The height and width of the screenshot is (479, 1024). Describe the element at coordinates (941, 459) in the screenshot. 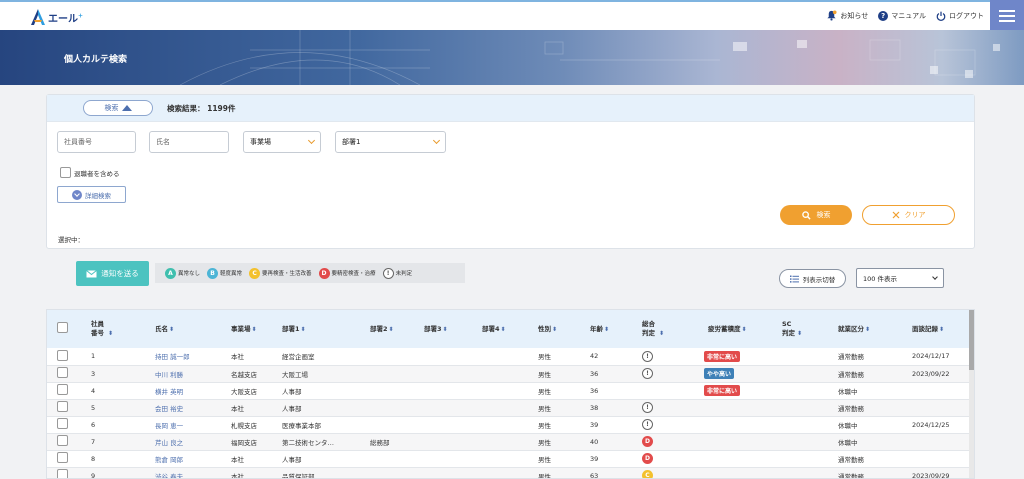

I see `cell-interview` at that location.